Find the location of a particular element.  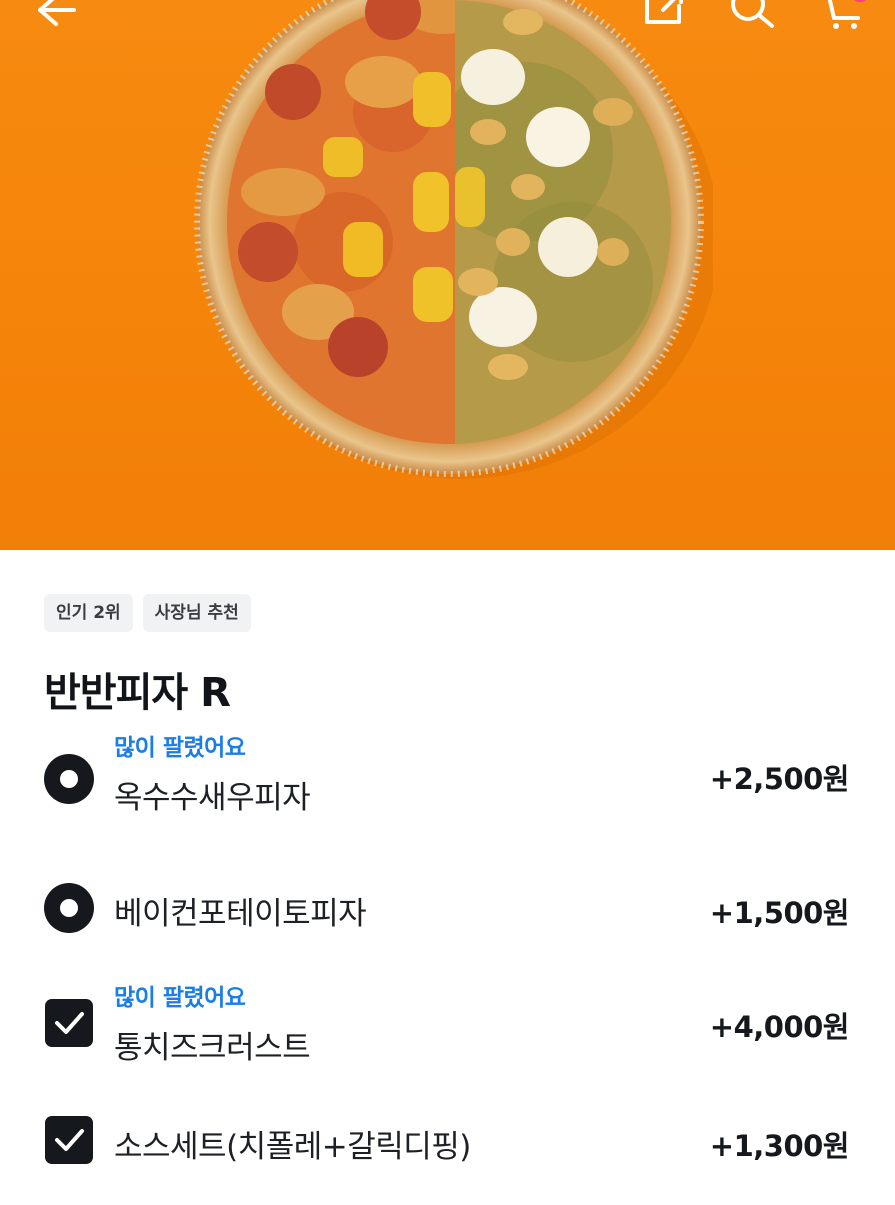

option-row: 소스세트(치폴레+갈릭디핑) +1,300원 is located at coordinates (447, 1160).